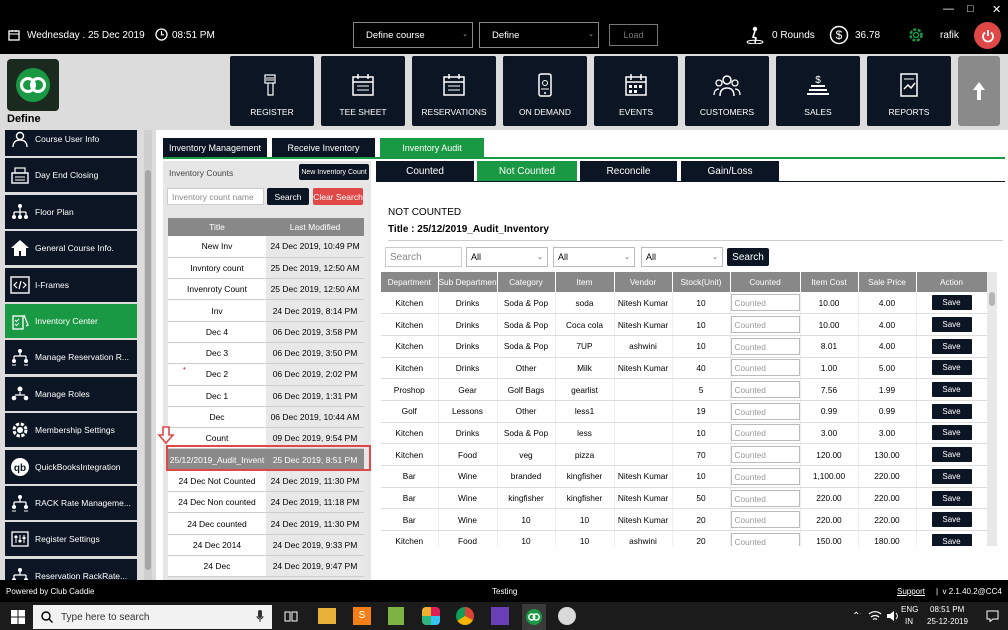  Describe the element at coordinates (217, 502) in the screenshot. I see `count-title-cell: 24 Dec Non counted` at that location.